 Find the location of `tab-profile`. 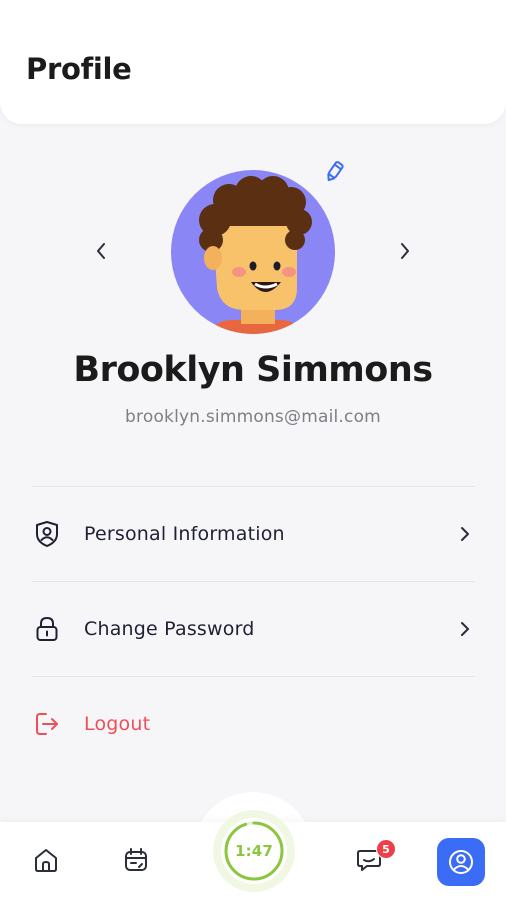

tab-profile is located at coordinates (461, 862).